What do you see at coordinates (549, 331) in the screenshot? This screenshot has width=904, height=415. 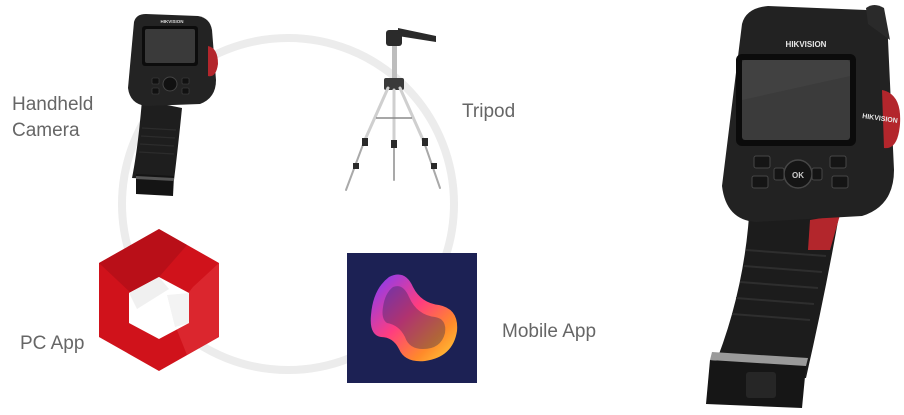 I see `mobile-app-label: Mobile App` at bounding box center [549, 331].